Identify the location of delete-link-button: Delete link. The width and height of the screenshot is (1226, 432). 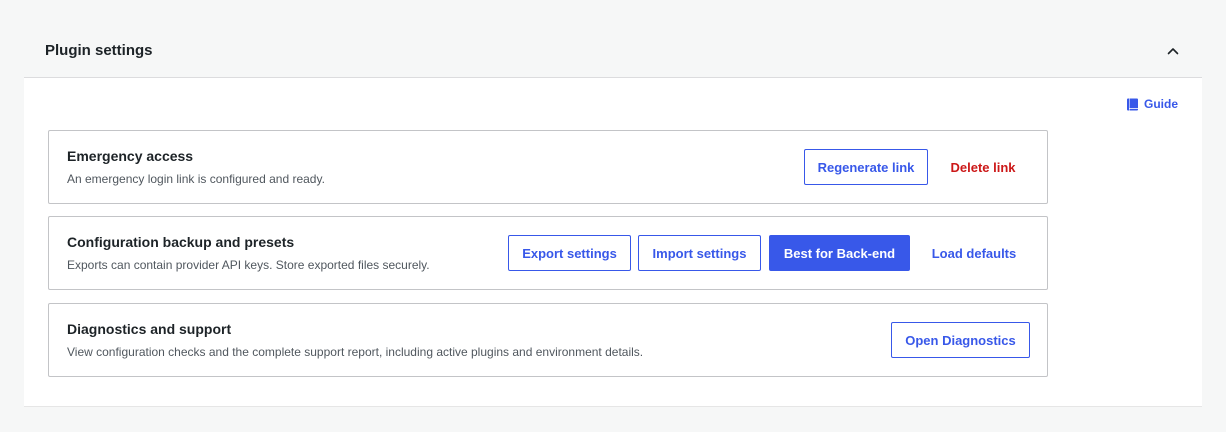
(983, 167).